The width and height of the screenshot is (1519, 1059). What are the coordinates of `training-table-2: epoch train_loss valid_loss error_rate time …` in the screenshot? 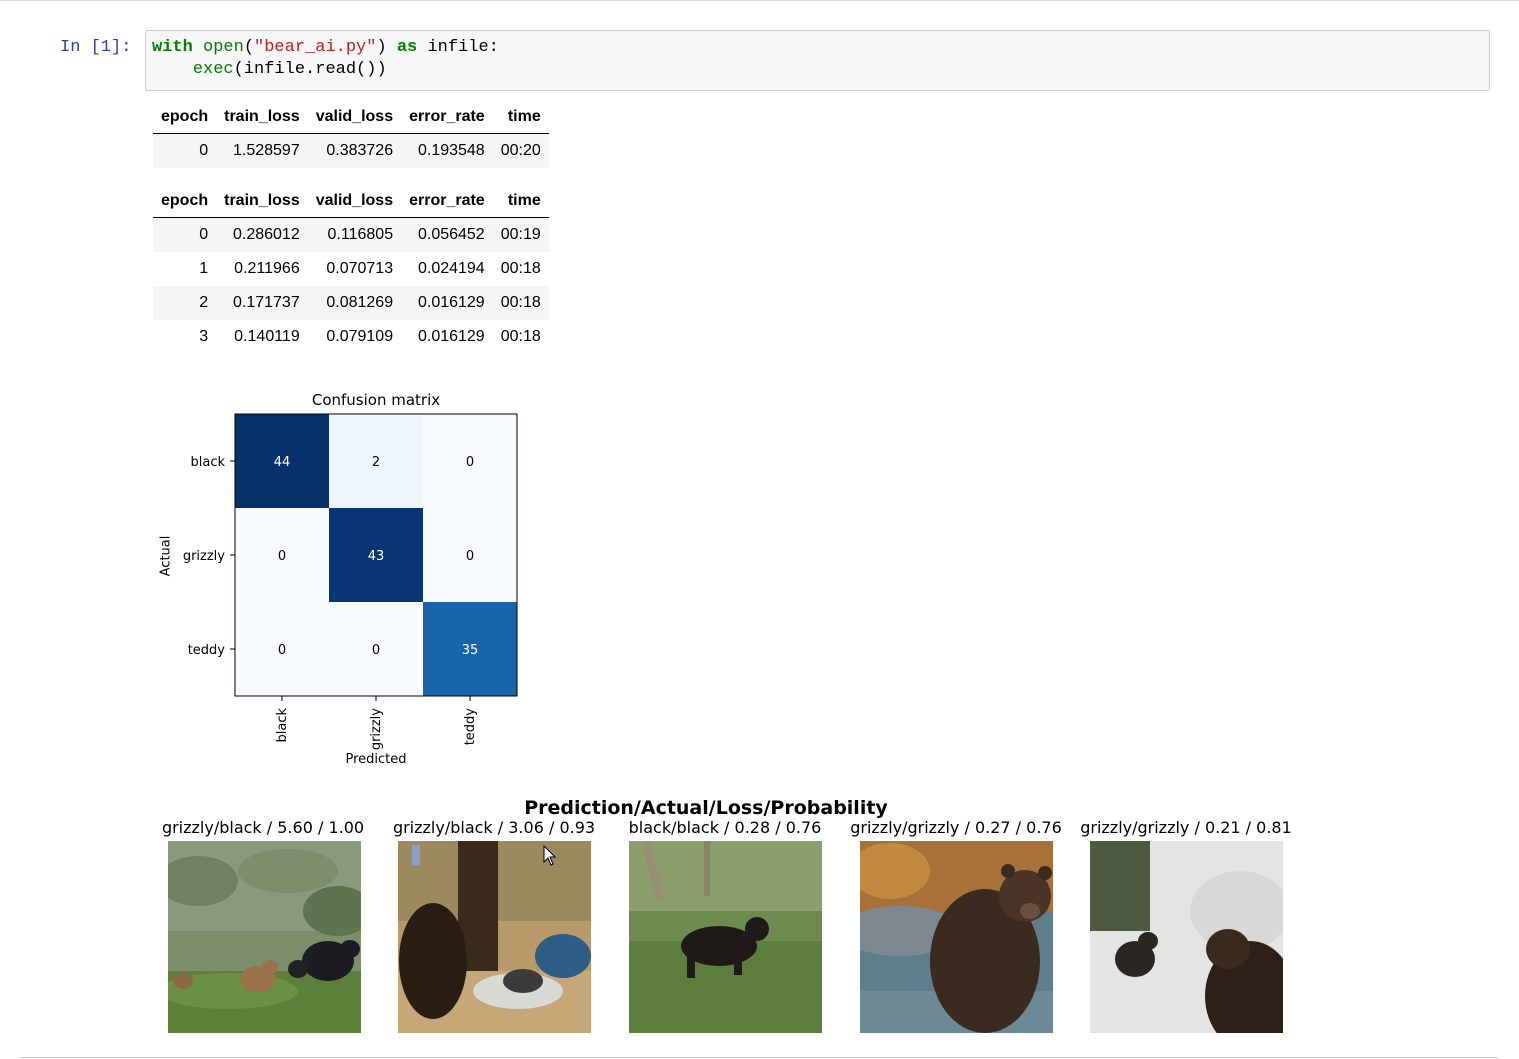 It's located at (351, 269).